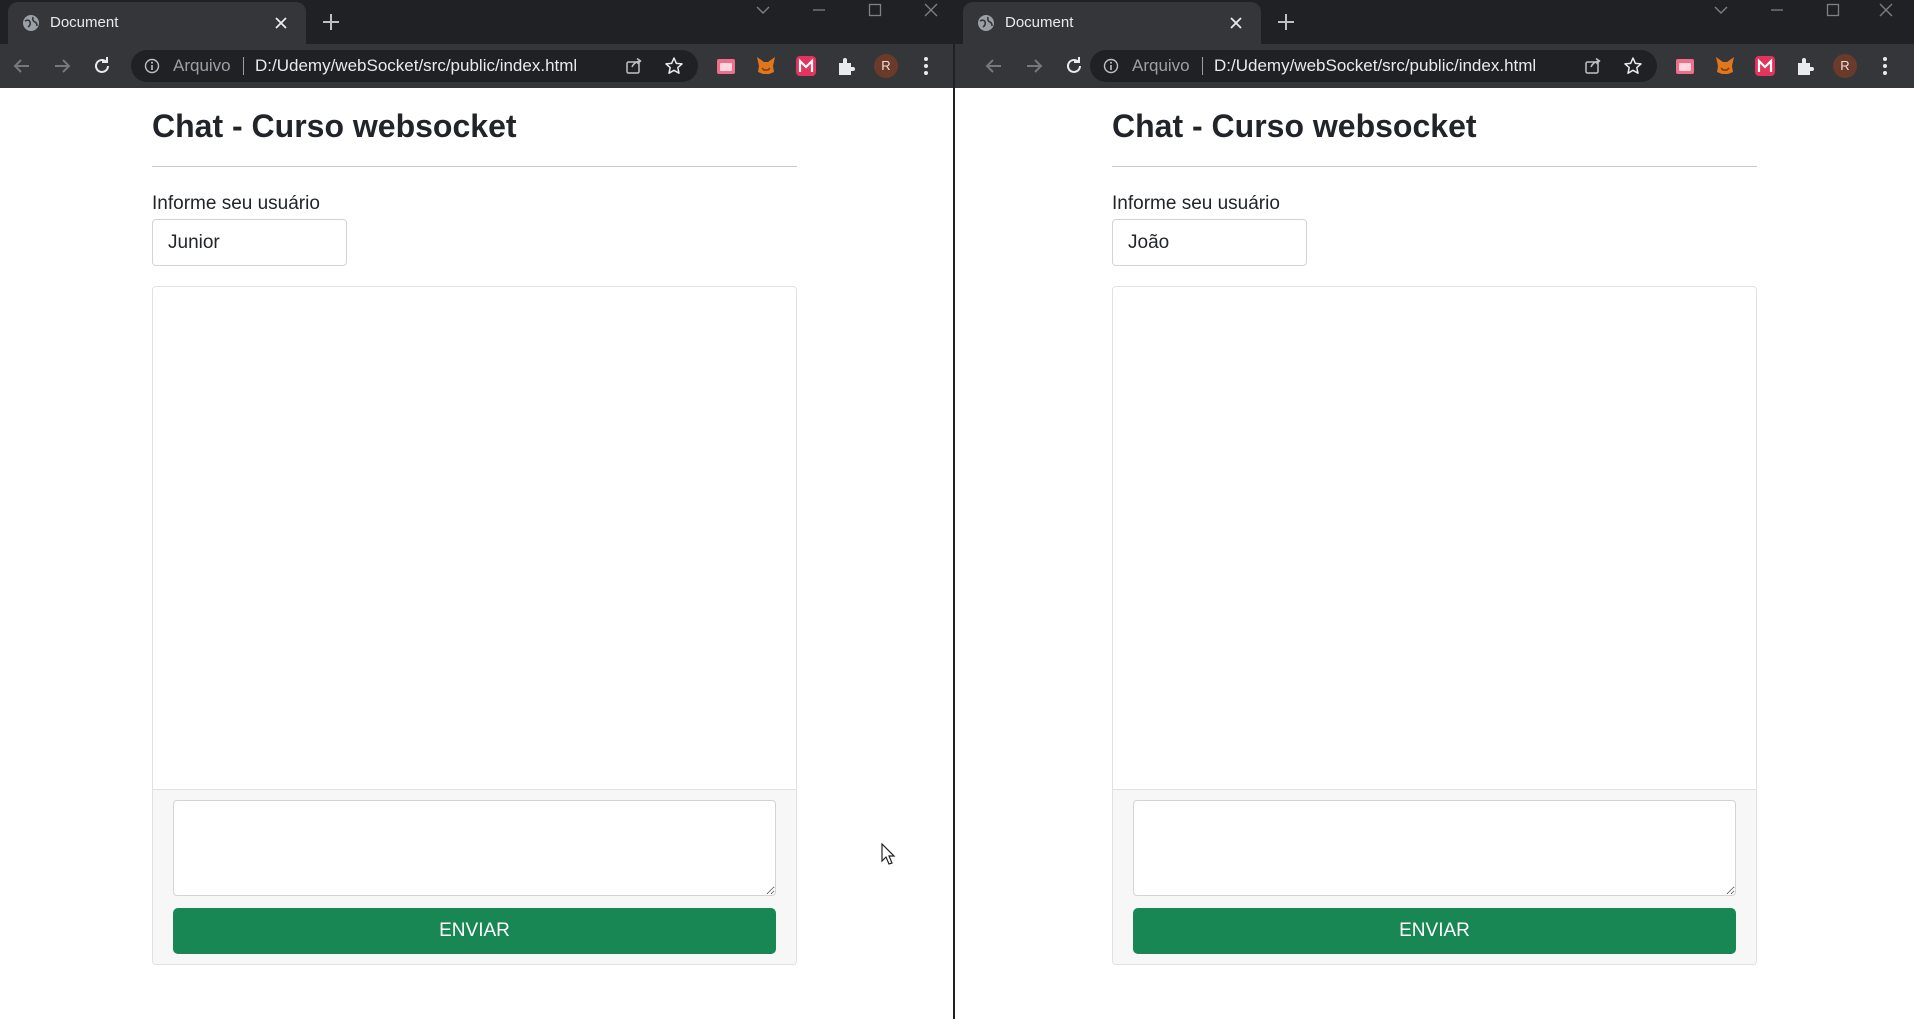 The image size is (1914, 1019). Describe the element at coordinates (889, 854) in the screenshot. I see `mouse-cursor-icon` at that location.